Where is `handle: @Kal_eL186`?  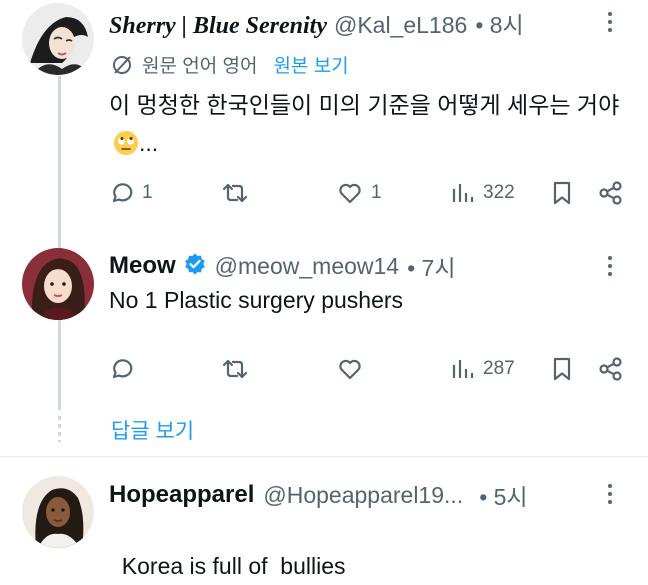 handle: @Kal_eL186 is located at coordinates (400, 25).